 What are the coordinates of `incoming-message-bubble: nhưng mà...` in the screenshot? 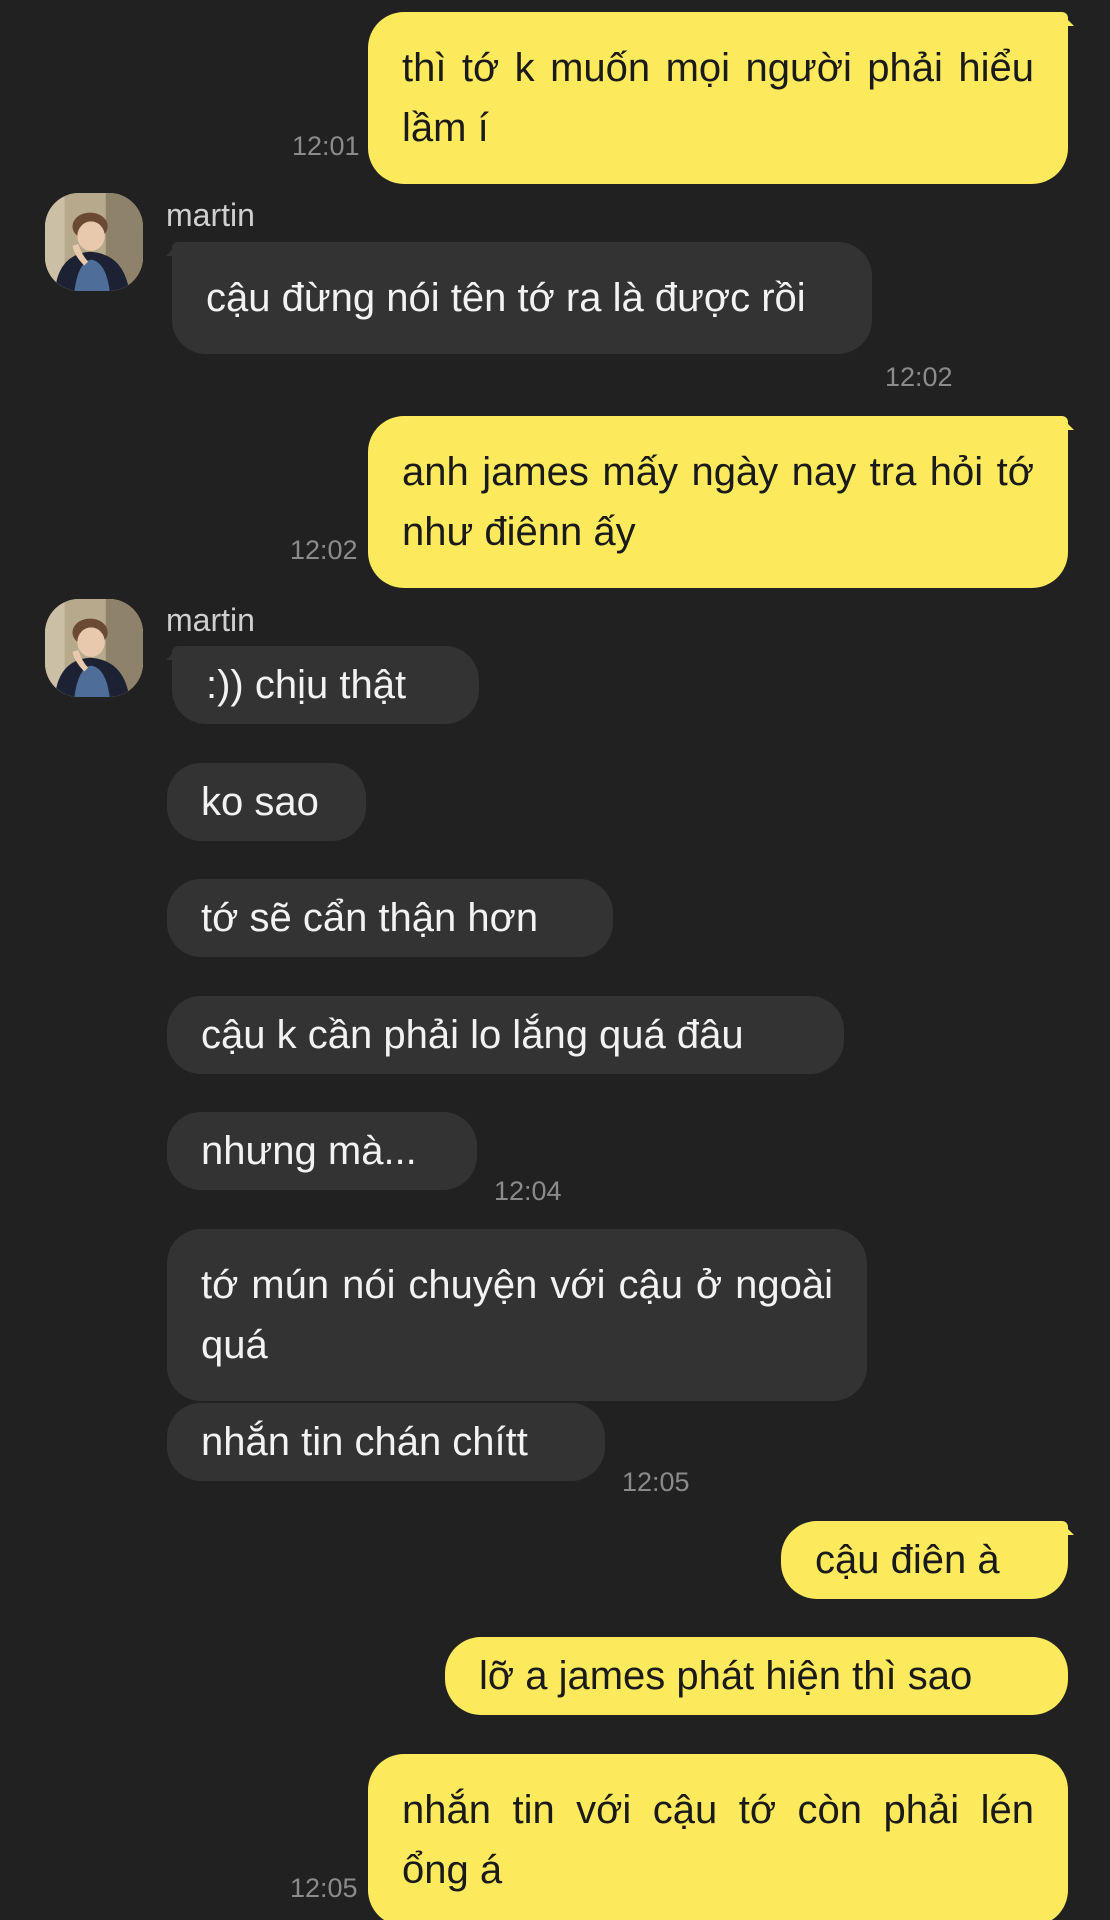 It's located at (322, 1151).